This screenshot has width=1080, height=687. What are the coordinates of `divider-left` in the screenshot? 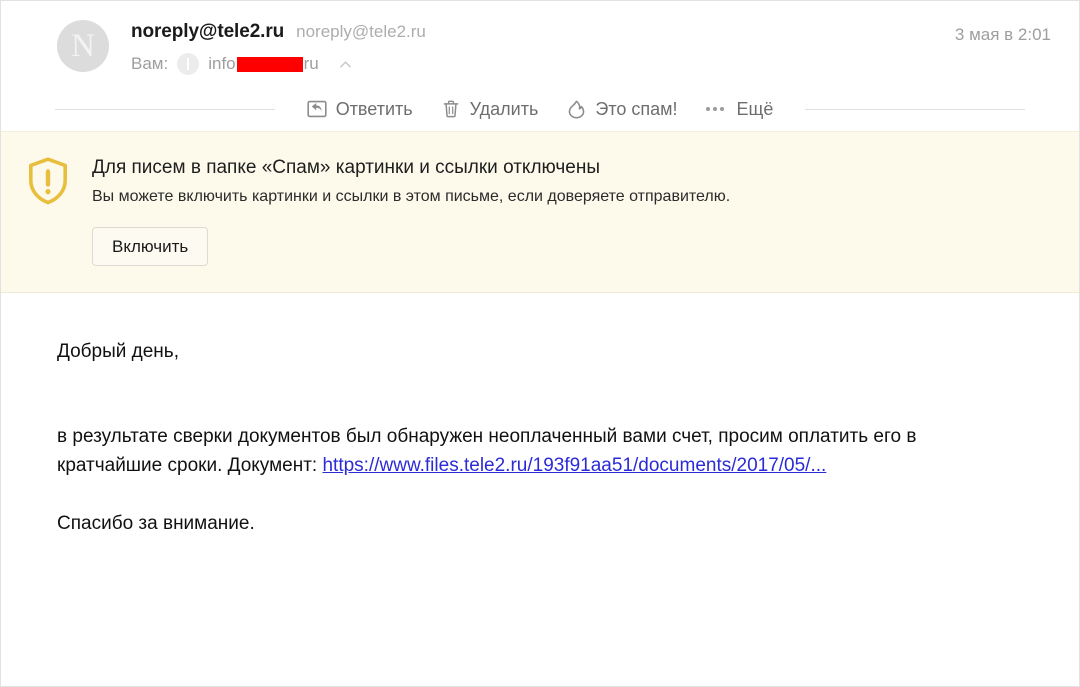 It's located at (165, 109).